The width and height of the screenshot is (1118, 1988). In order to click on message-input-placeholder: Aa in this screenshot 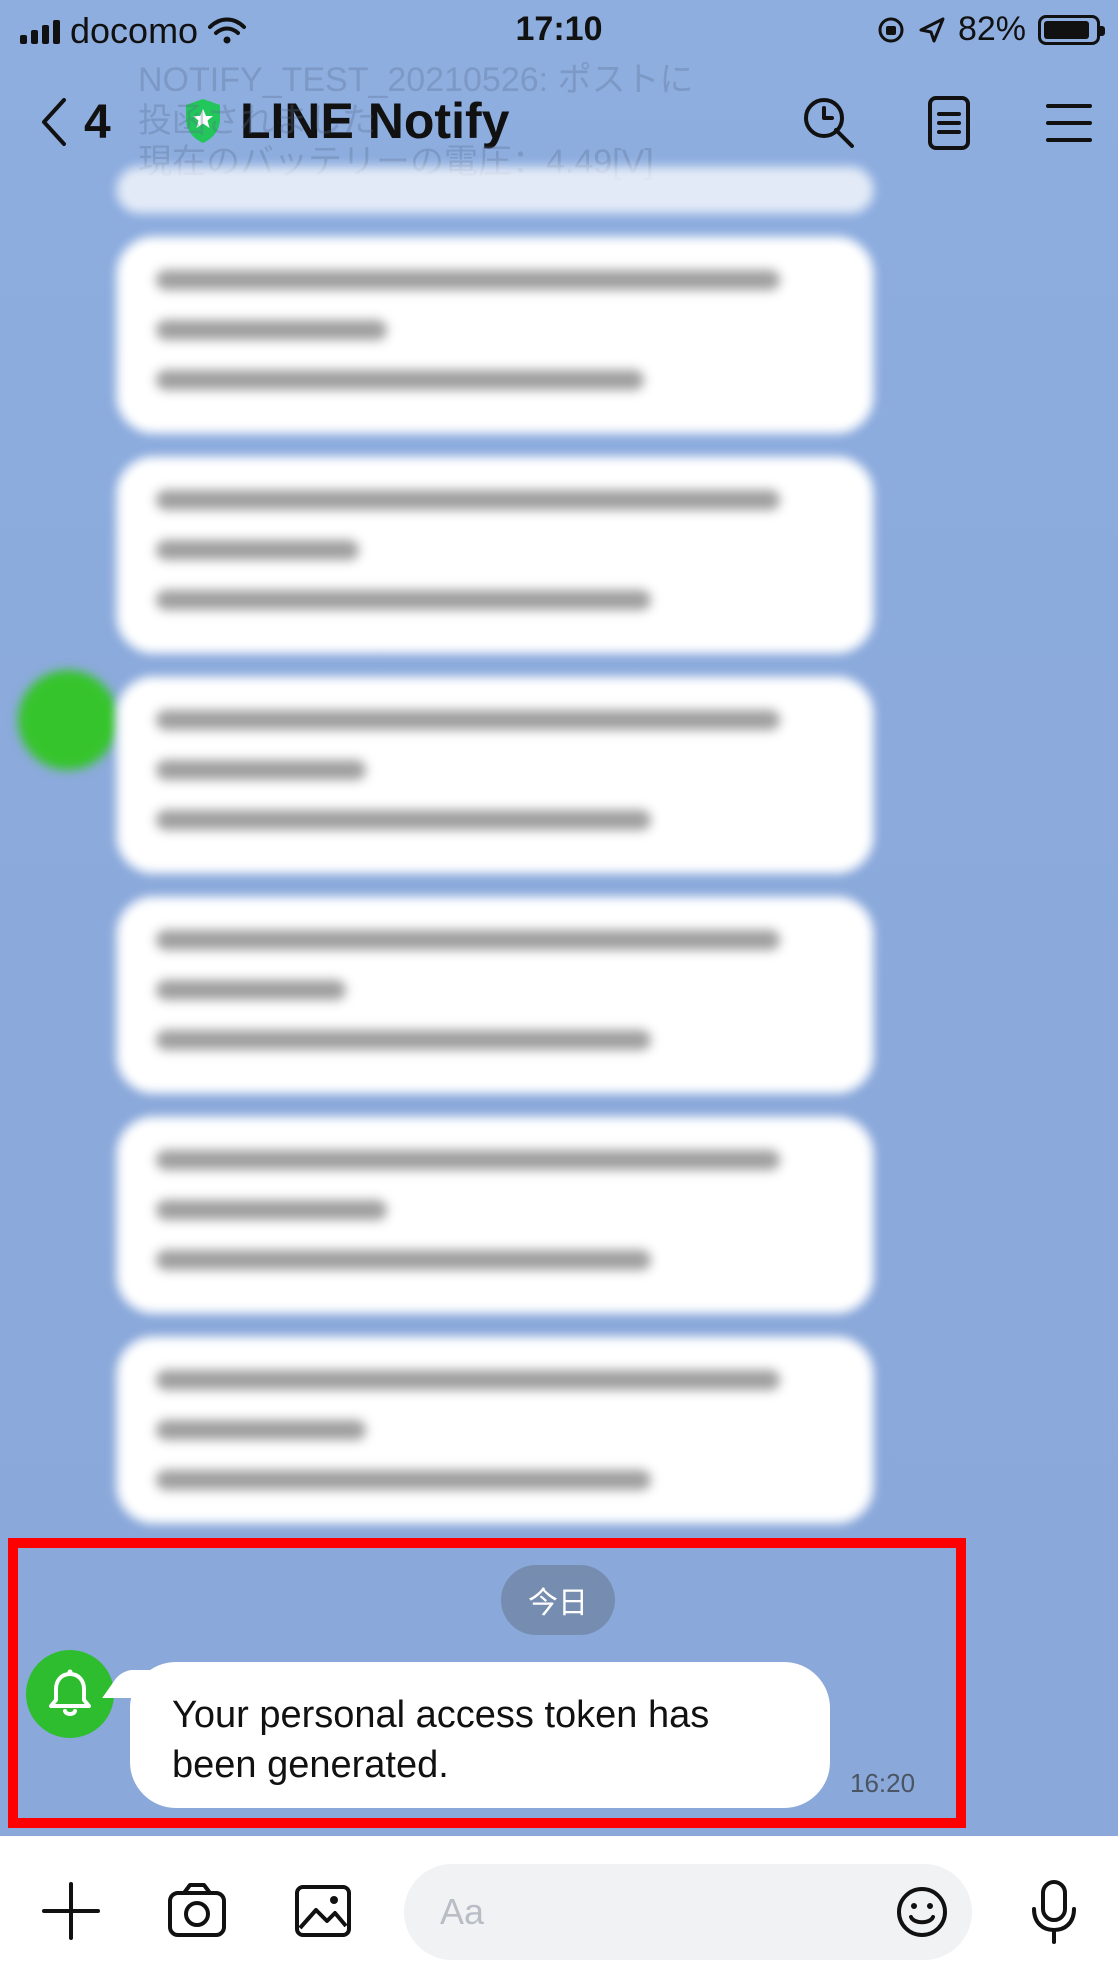, I will do `click(462, 1911)`.